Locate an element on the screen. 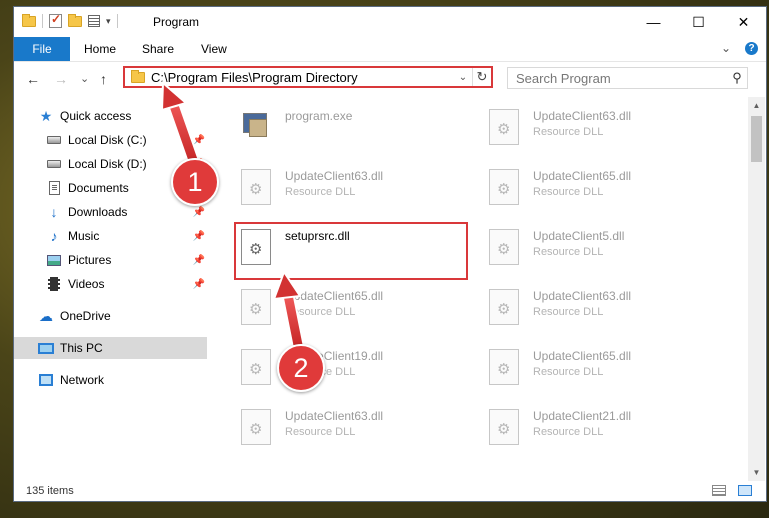  recent-locations-button: ⌄ is located at coordinates (84, 78).